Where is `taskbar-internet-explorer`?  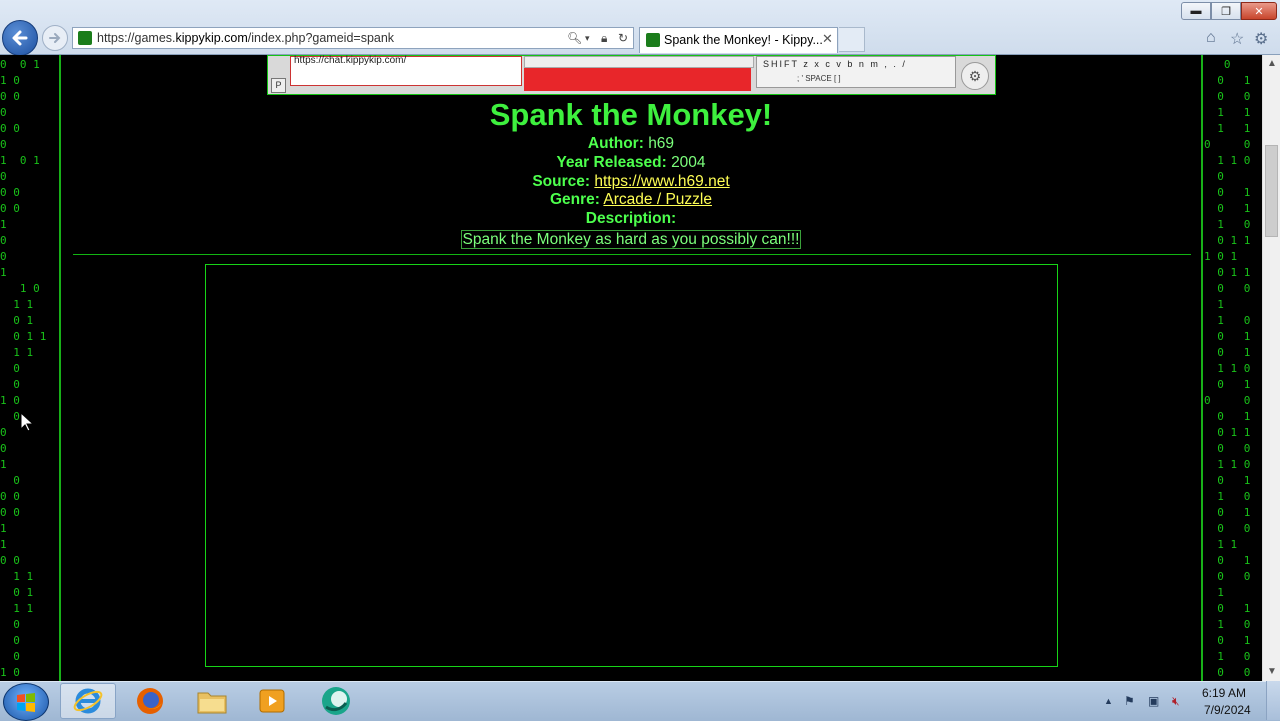
taskbar-internet-explorer is located at coordinates (88, 701).